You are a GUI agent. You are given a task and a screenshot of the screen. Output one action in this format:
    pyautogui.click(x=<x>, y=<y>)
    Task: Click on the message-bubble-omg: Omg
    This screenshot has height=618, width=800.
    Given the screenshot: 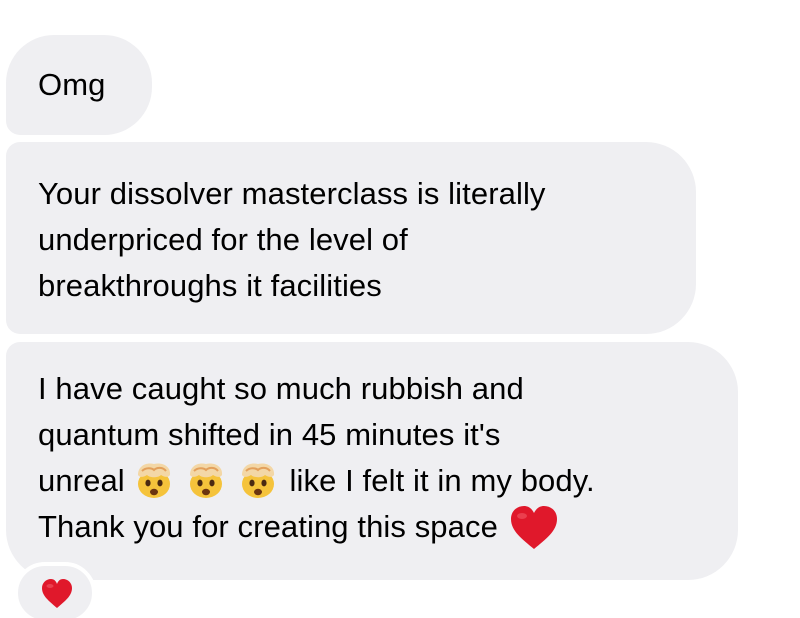 What is the action you would take?
    pyautogui.click(x=79, y=85)
    